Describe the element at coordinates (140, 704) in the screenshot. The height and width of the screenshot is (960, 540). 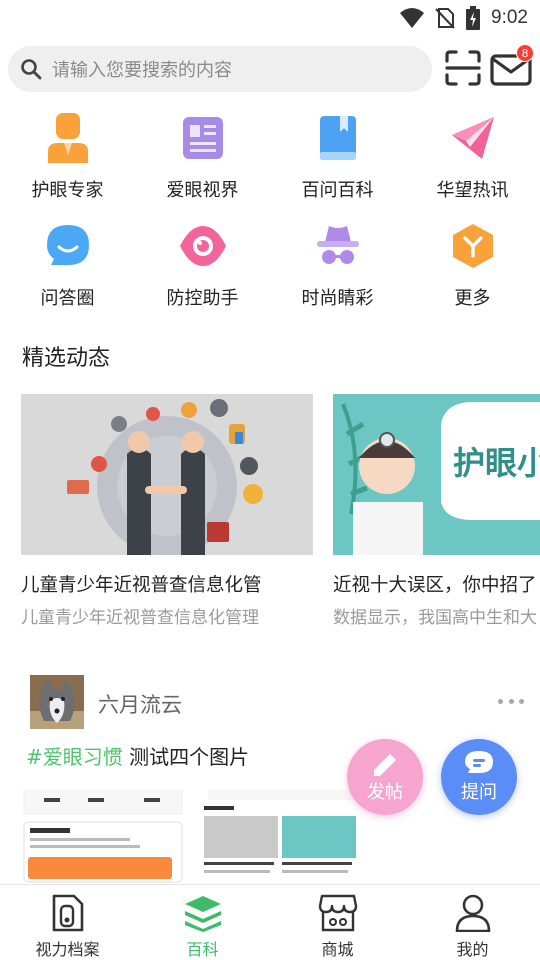
I see `post-username: 六月流云` at that location.